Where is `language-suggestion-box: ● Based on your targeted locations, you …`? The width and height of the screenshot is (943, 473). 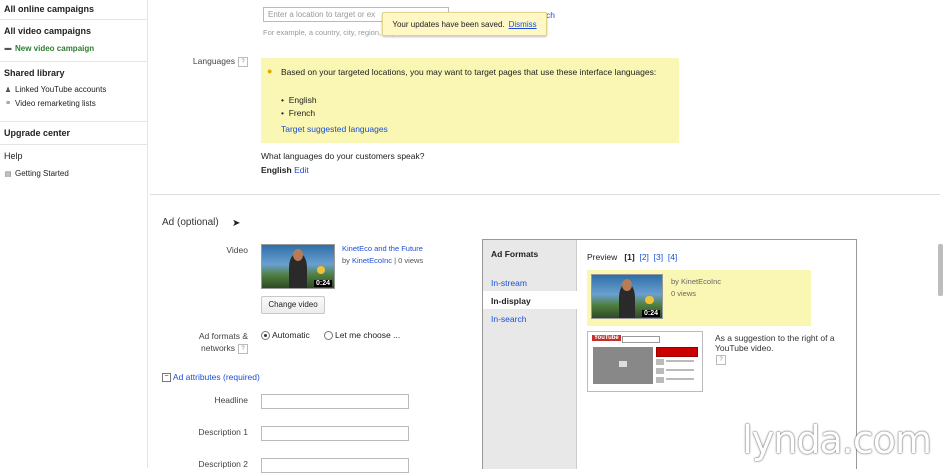 language-suggestion-box: ● Based on your targeted locations, you … is located at coordinates (470, 100).